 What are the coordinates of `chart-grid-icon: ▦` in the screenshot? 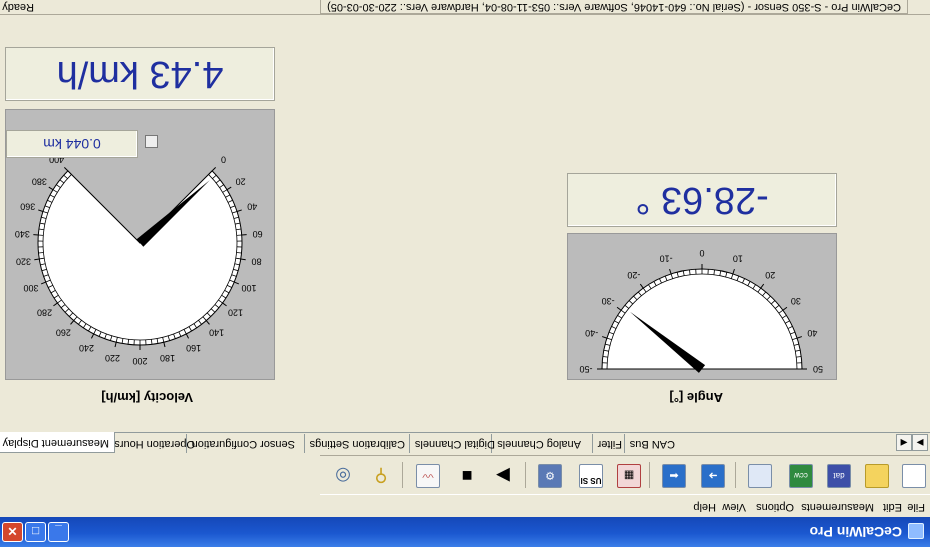 It's located at (629, 476).